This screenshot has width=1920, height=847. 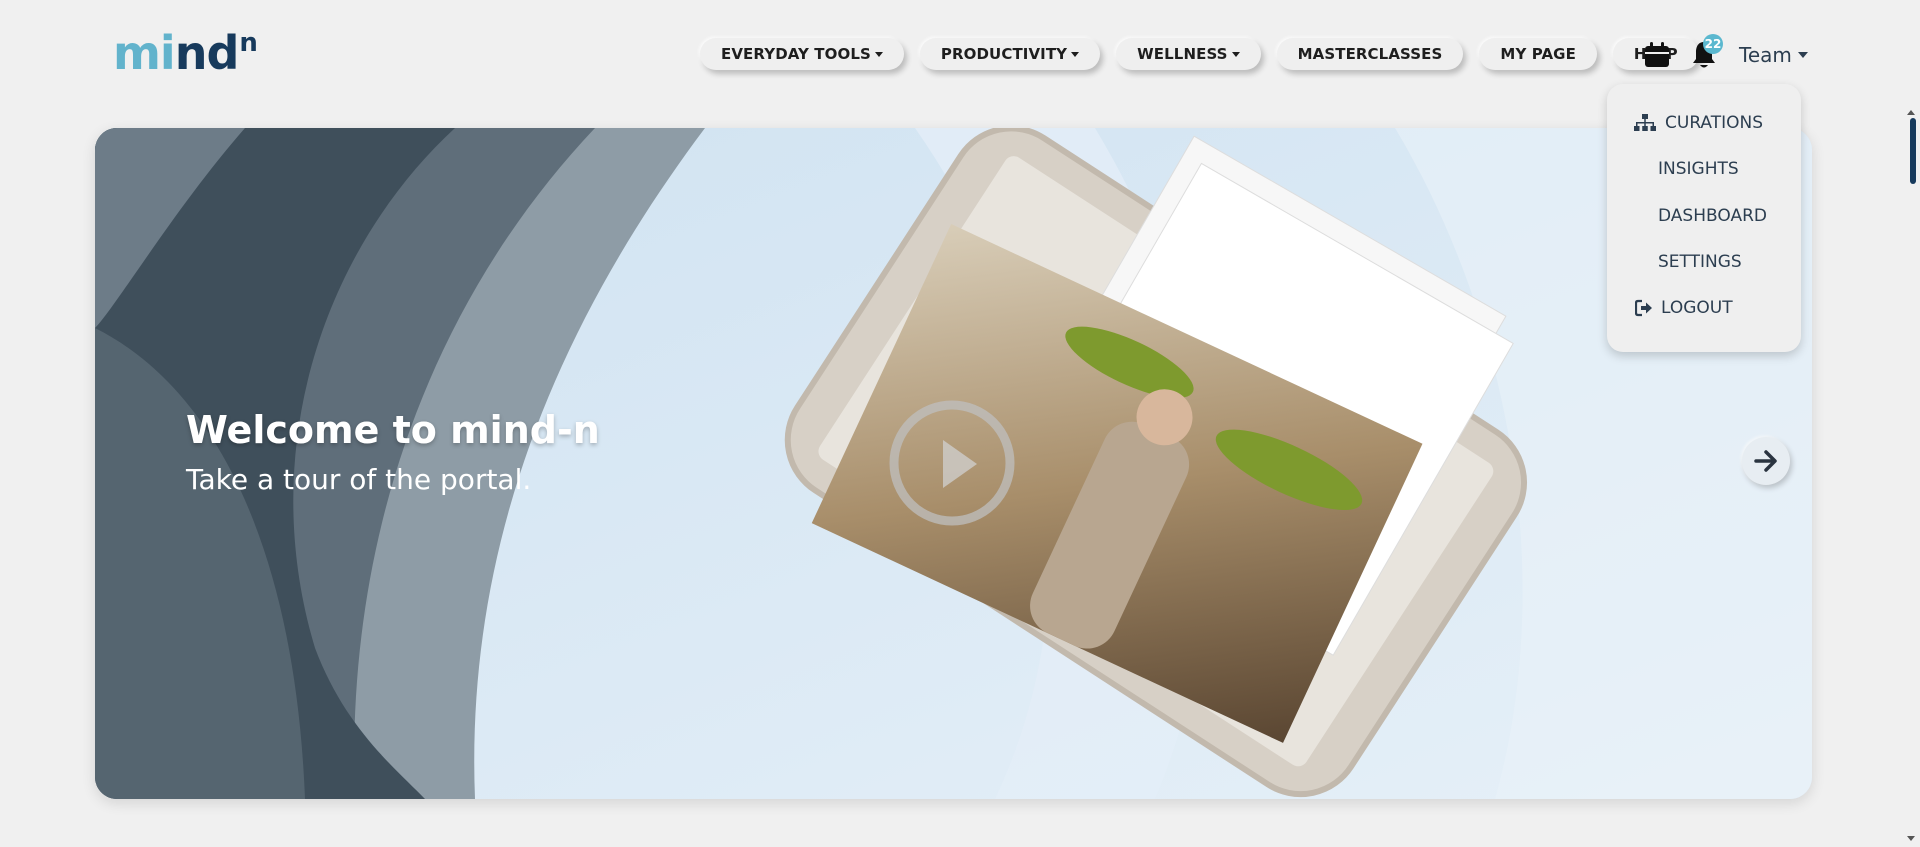 What do you see at coordinates (1911, 838) in the screenshot?
I see `scroll-down-arrow` at bounding box center [1911, 838].